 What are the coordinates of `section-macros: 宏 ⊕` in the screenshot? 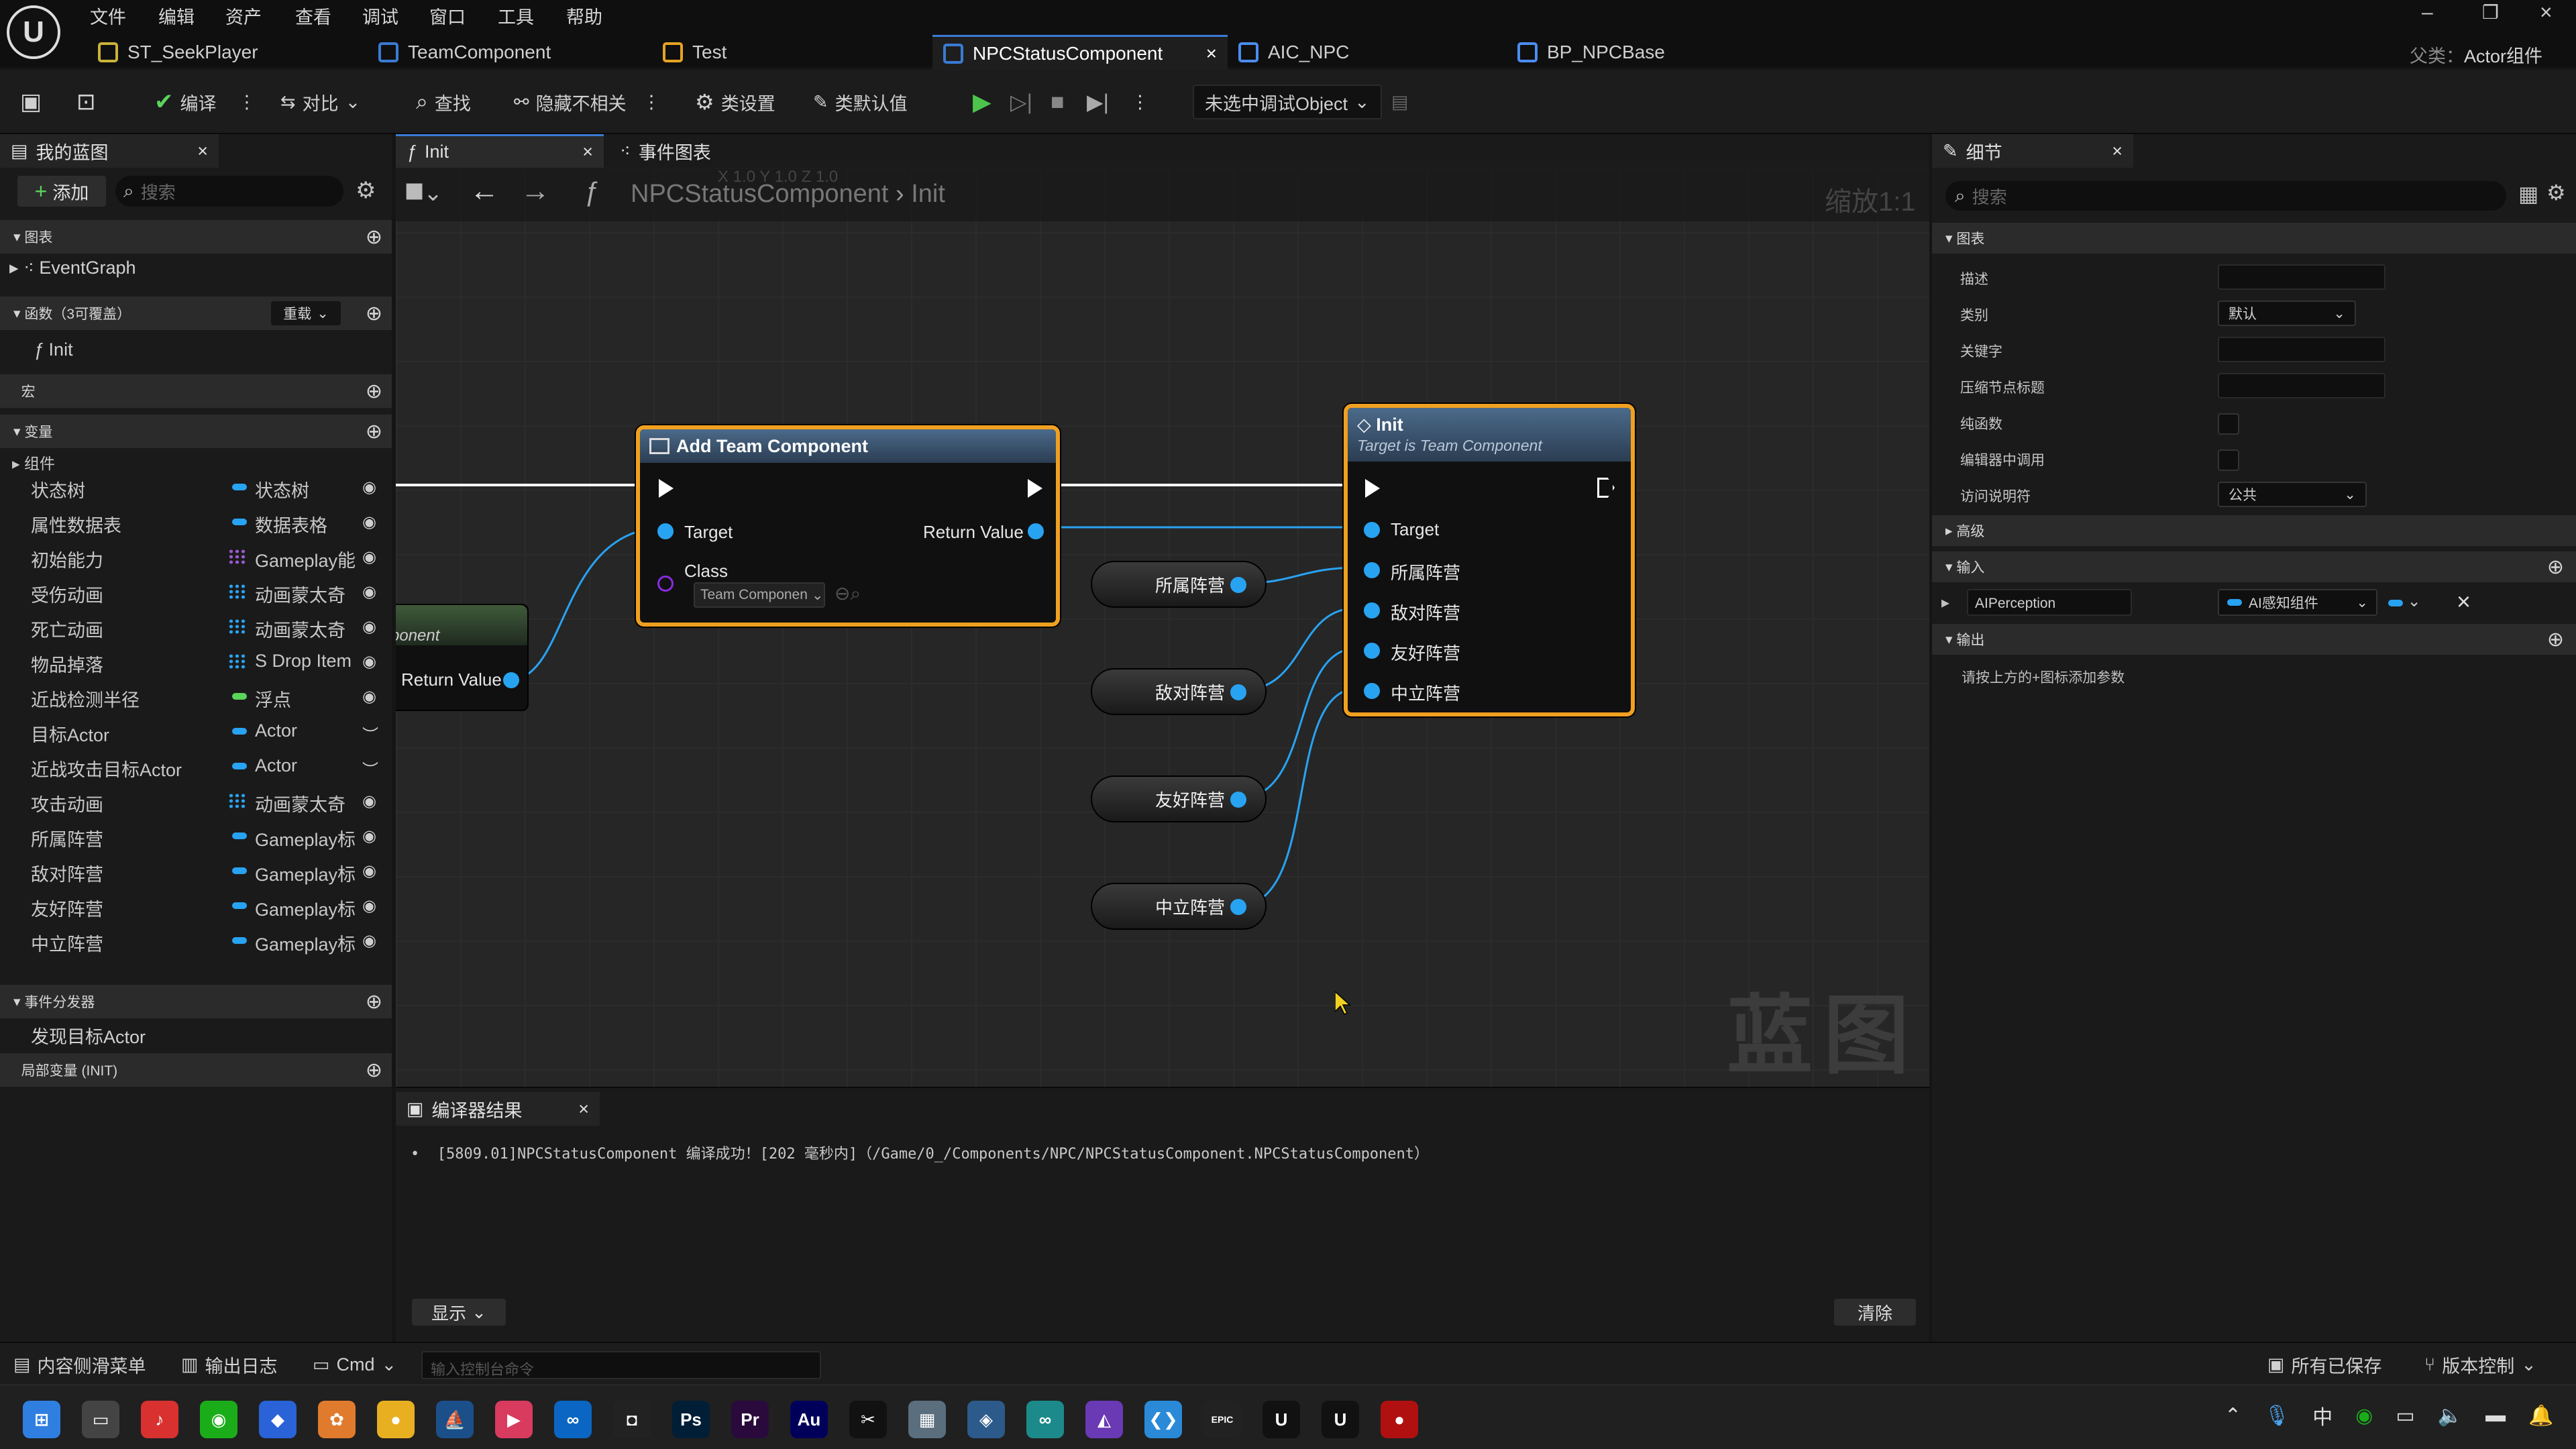 It's located at (196, 391).